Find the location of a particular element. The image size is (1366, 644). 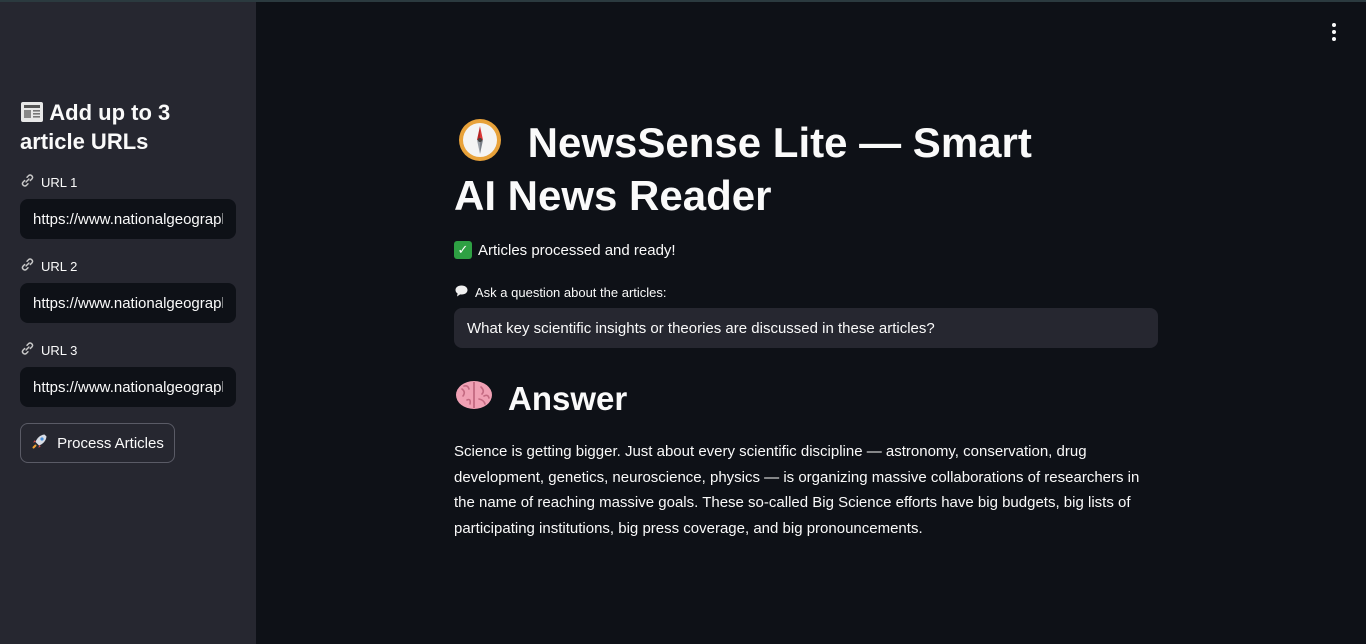

url-3-label: URL 3 is located at coordinates (48, 350).